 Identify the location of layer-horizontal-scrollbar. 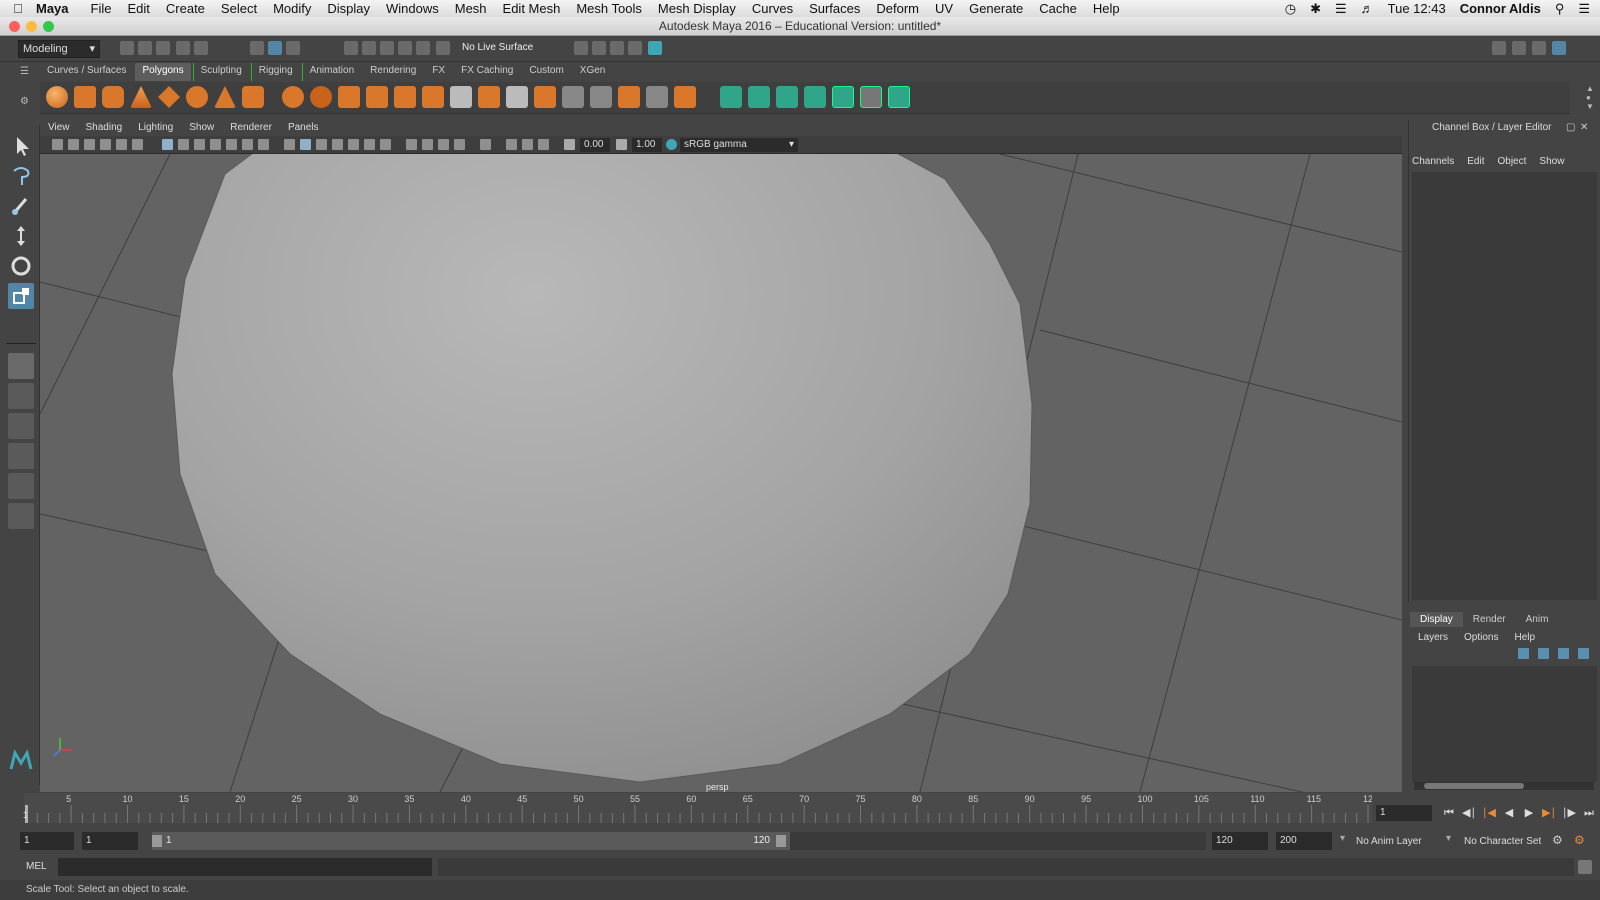
(1504, 786).